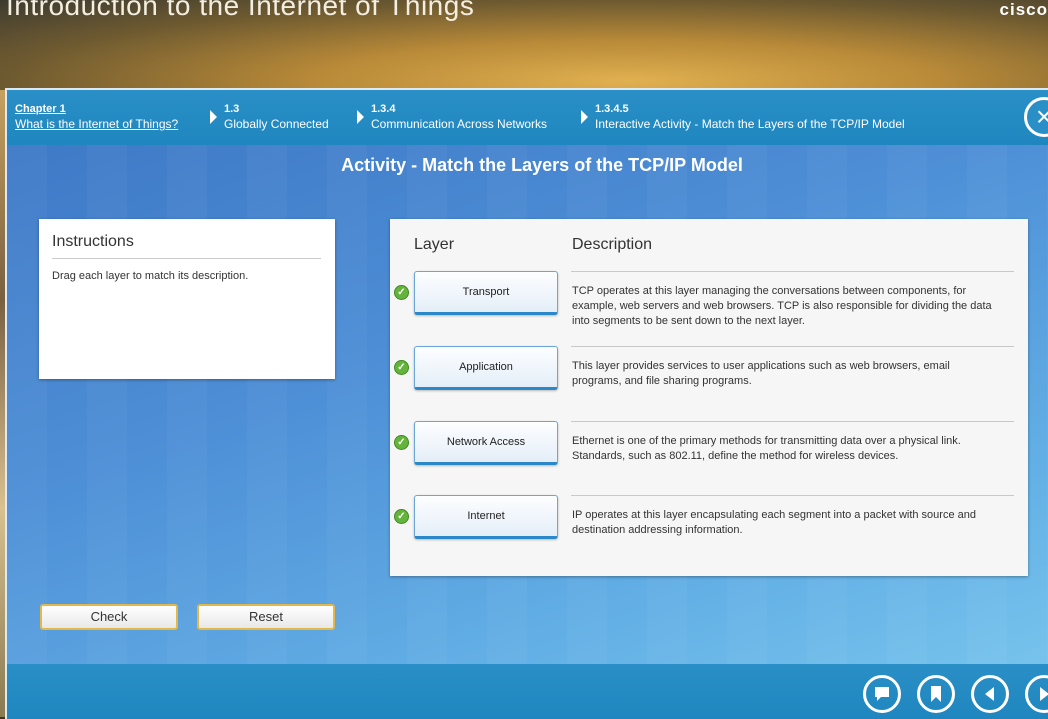  What do you see at coordinates (240, 10) in the screenshot?
I see `course-title: Introduction to the Internet of Things` at bounding box center [240, 10].